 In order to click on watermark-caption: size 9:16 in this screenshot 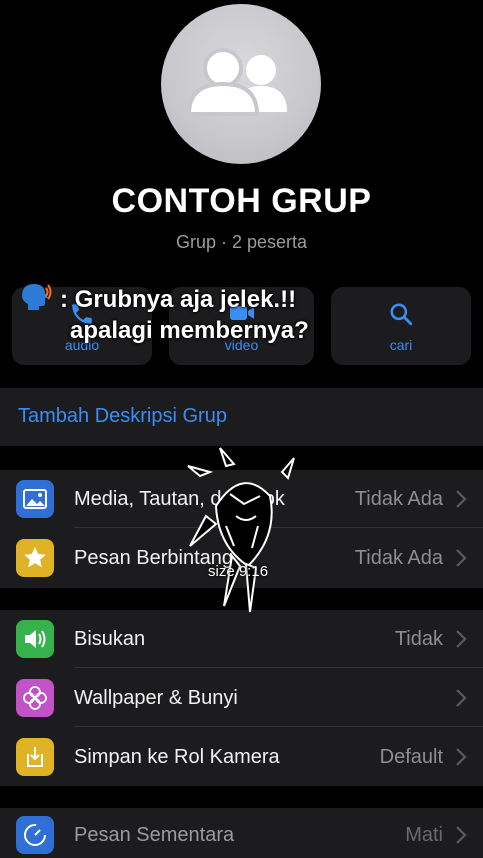, I will do `click(238, 571)`.